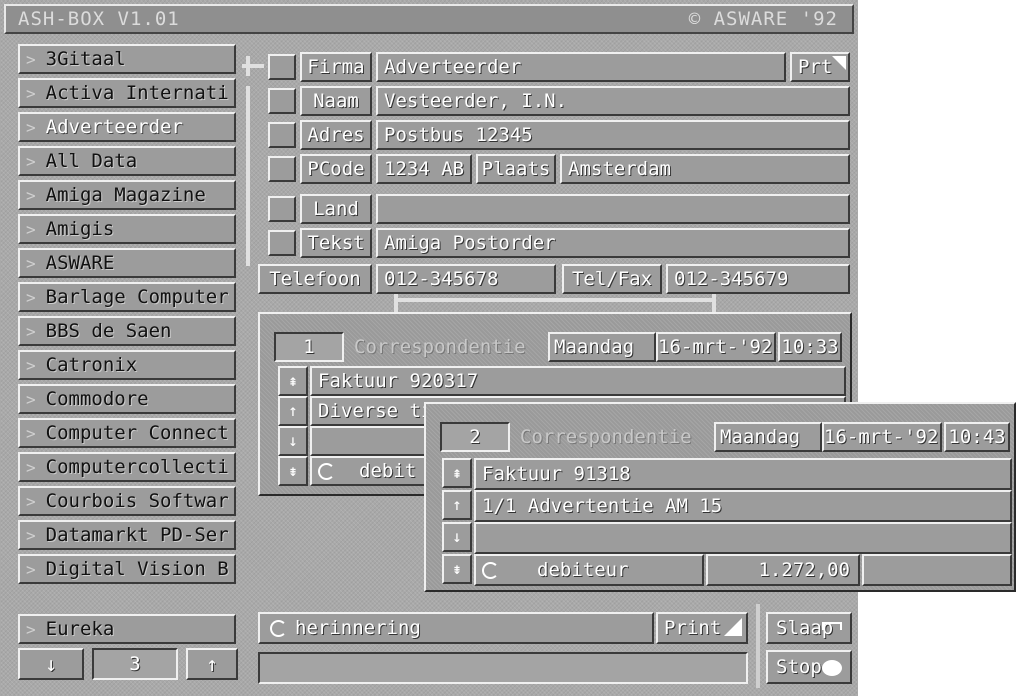 Image resolution: width=1016 pixels, height=696 pixels. I want to click on arrow-down-icon: ↓, so click(51, 664).